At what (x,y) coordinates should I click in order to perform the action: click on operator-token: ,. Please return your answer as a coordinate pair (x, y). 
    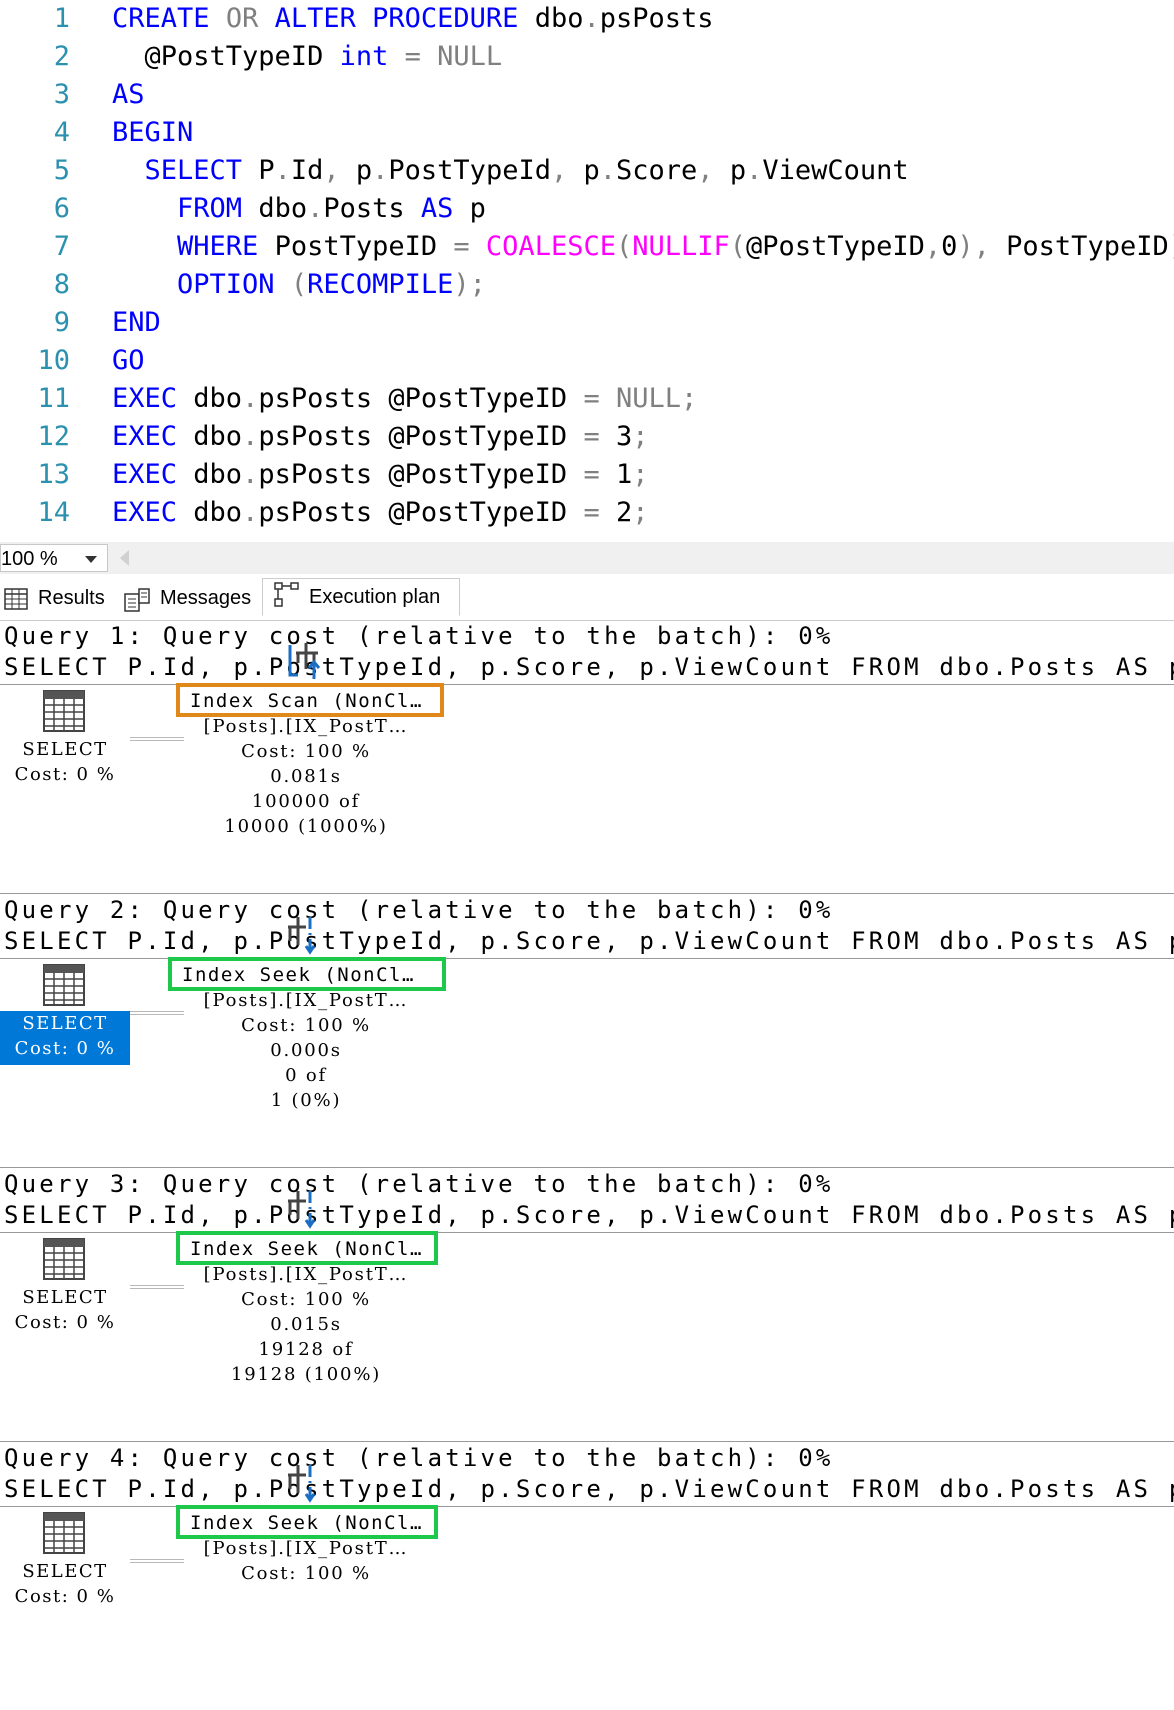
    Looking at the image, I should click on (705, 170).